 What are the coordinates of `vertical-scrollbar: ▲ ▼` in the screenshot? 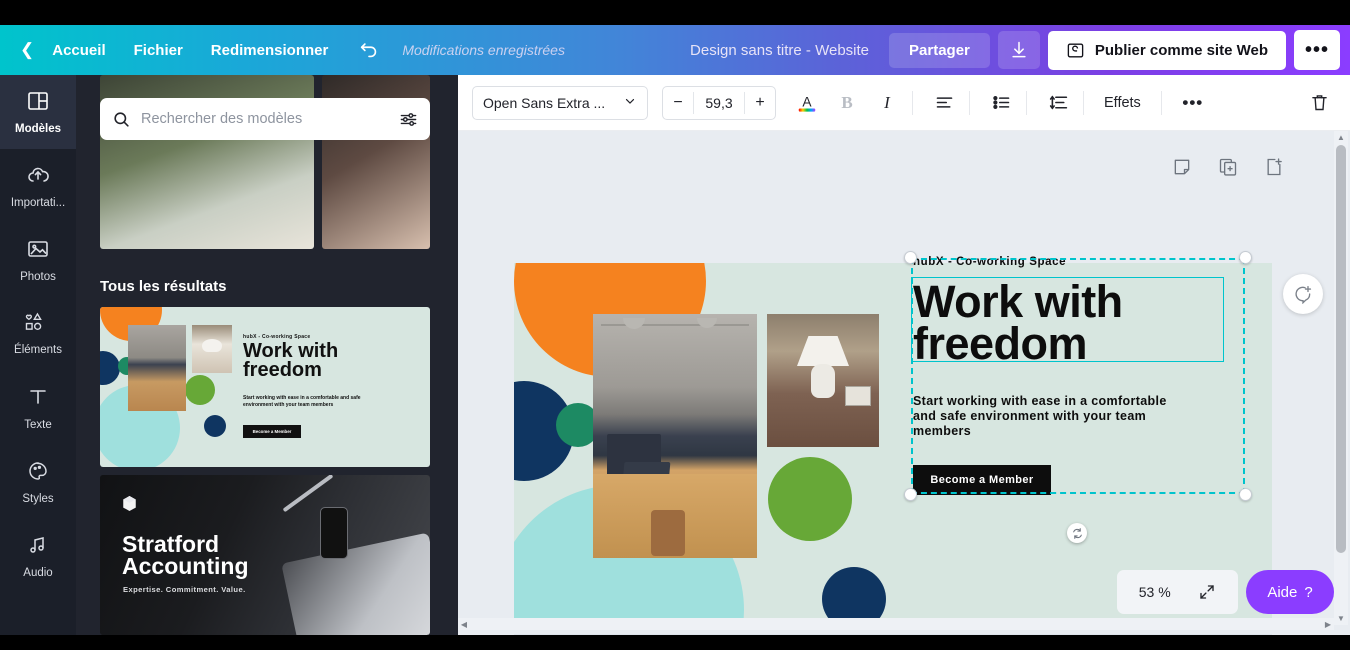 It's located at (1341, 378).